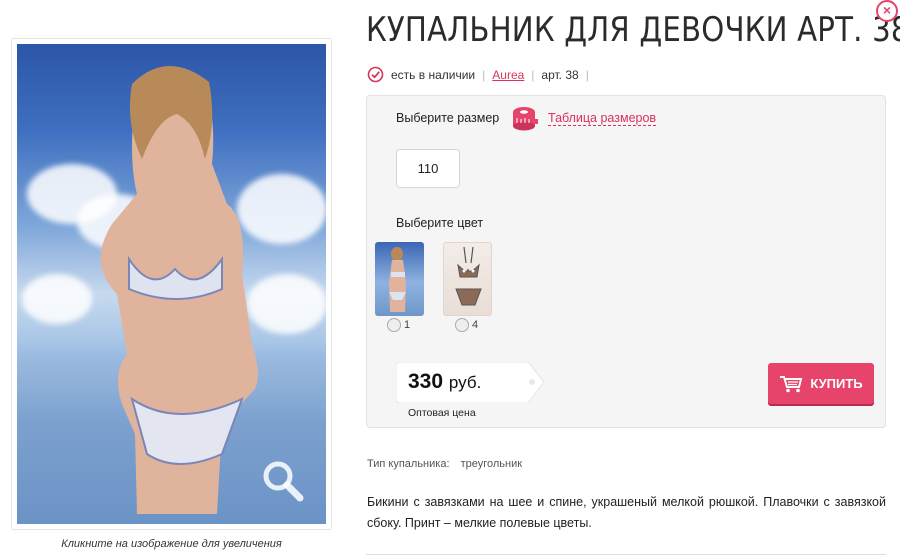 The width and height of the screenshot is (900, 555). What do you see at coordinates (442, 413) in the screenshot?
I see `price-note: Оптовая цена` at bounding box center [442, 413].